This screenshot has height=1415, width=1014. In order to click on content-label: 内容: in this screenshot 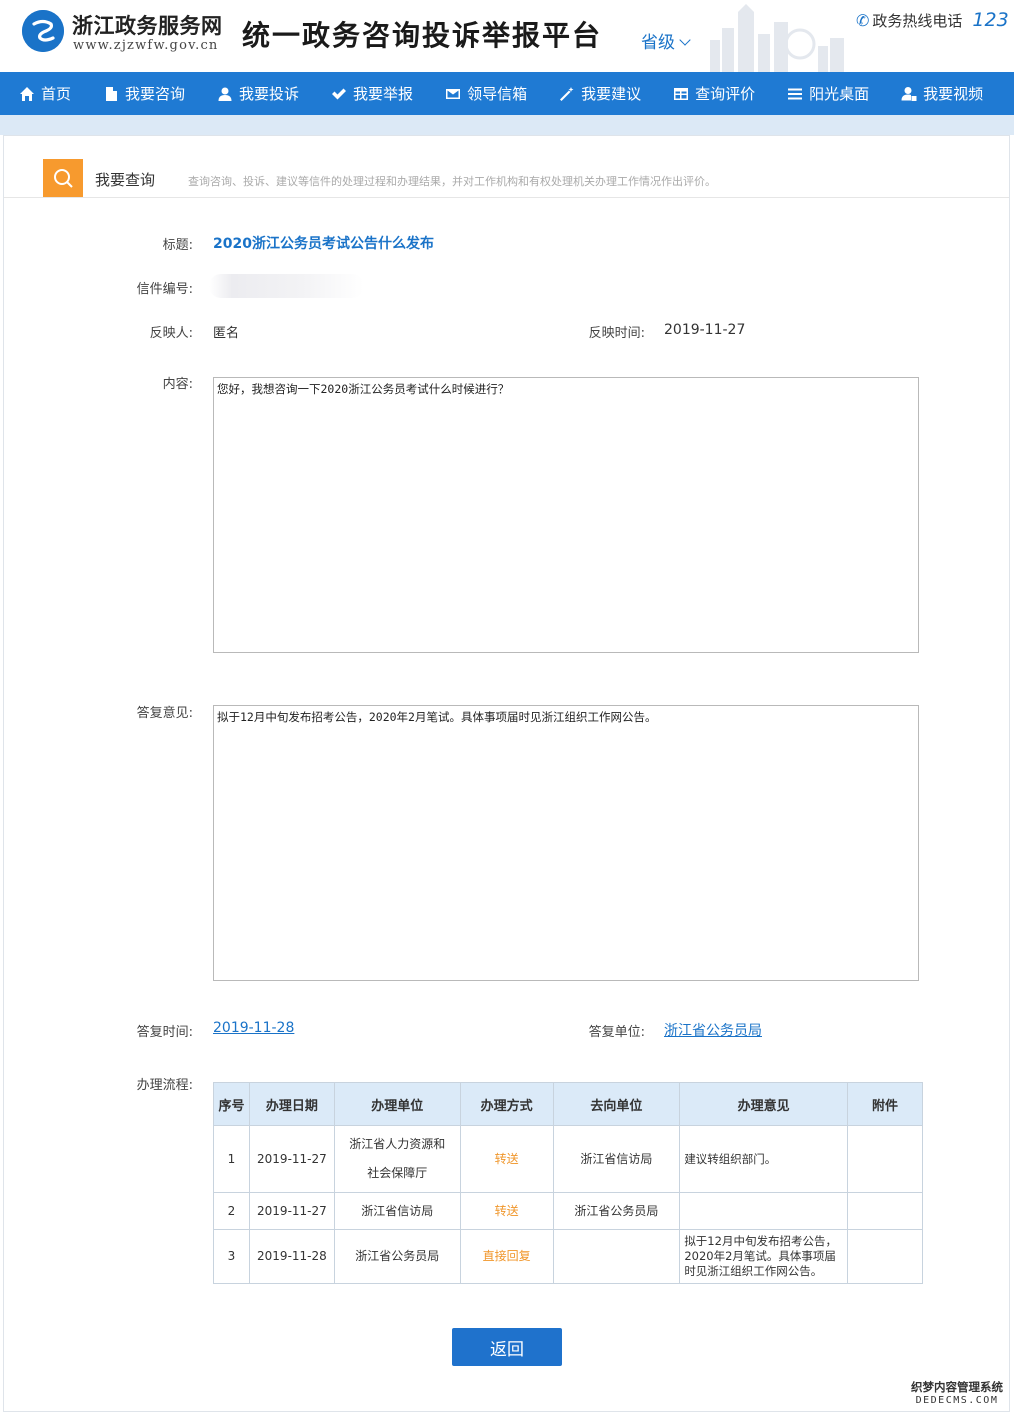, I will do `click(177, 384)`.